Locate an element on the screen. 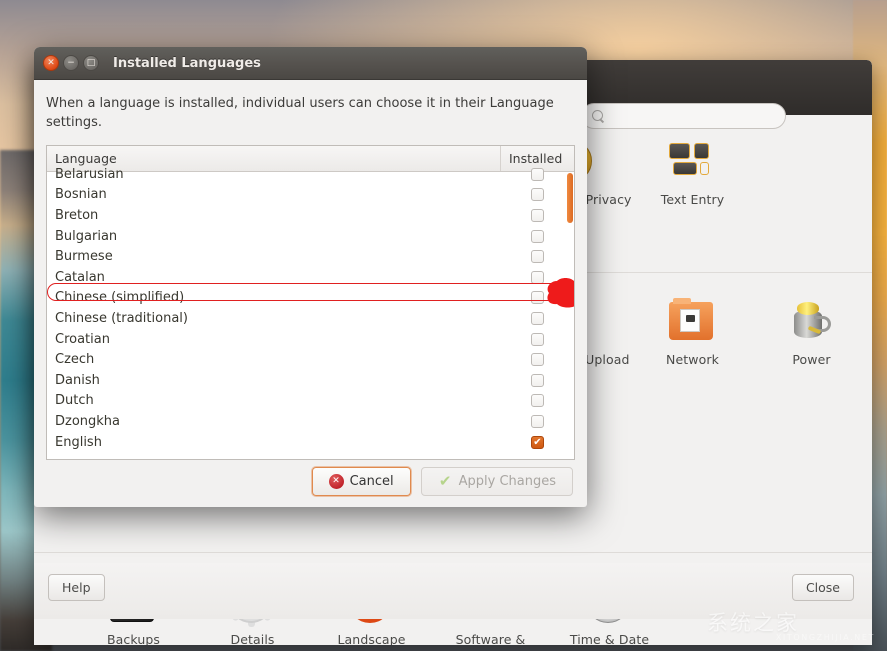 The height and width of the screenshot is (651, 887). language-name: English is located at coordinates (78, 442).